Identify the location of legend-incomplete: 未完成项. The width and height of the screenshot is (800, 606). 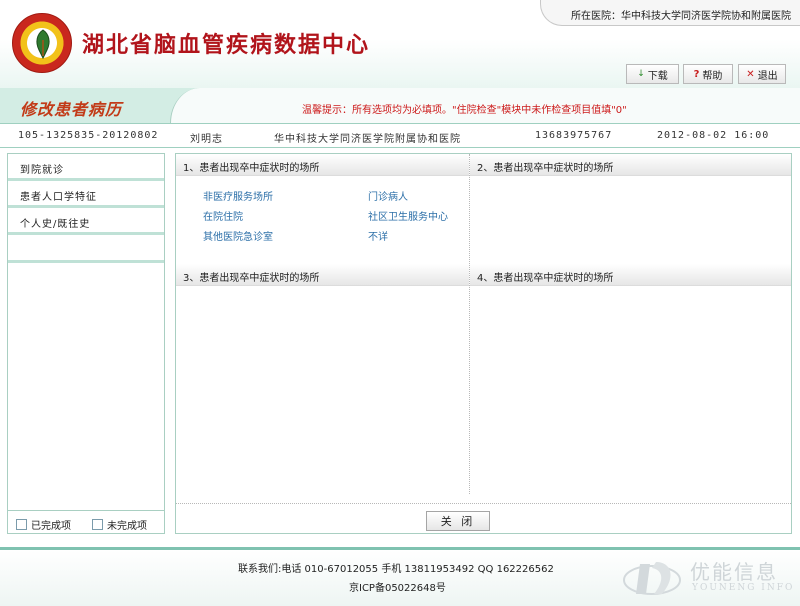
(119, 524).